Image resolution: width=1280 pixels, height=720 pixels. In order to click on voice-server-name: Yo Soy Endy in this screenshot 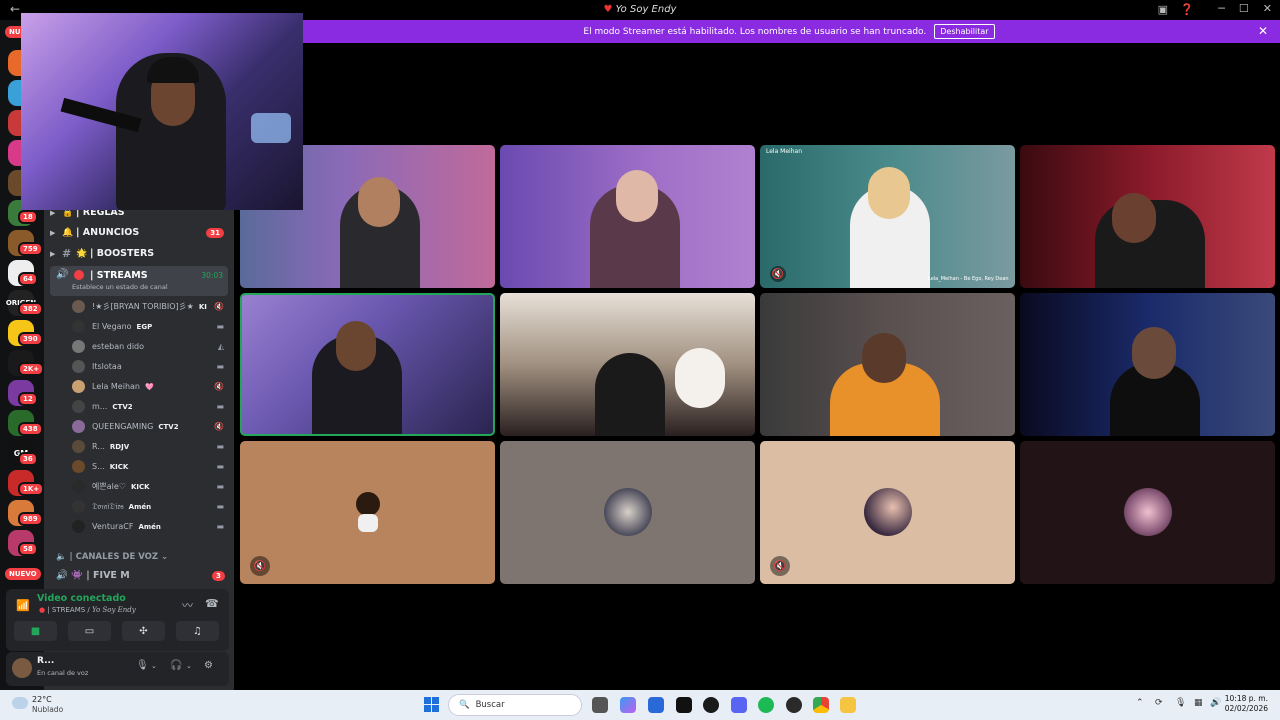, I will do `click(114, 610)`.